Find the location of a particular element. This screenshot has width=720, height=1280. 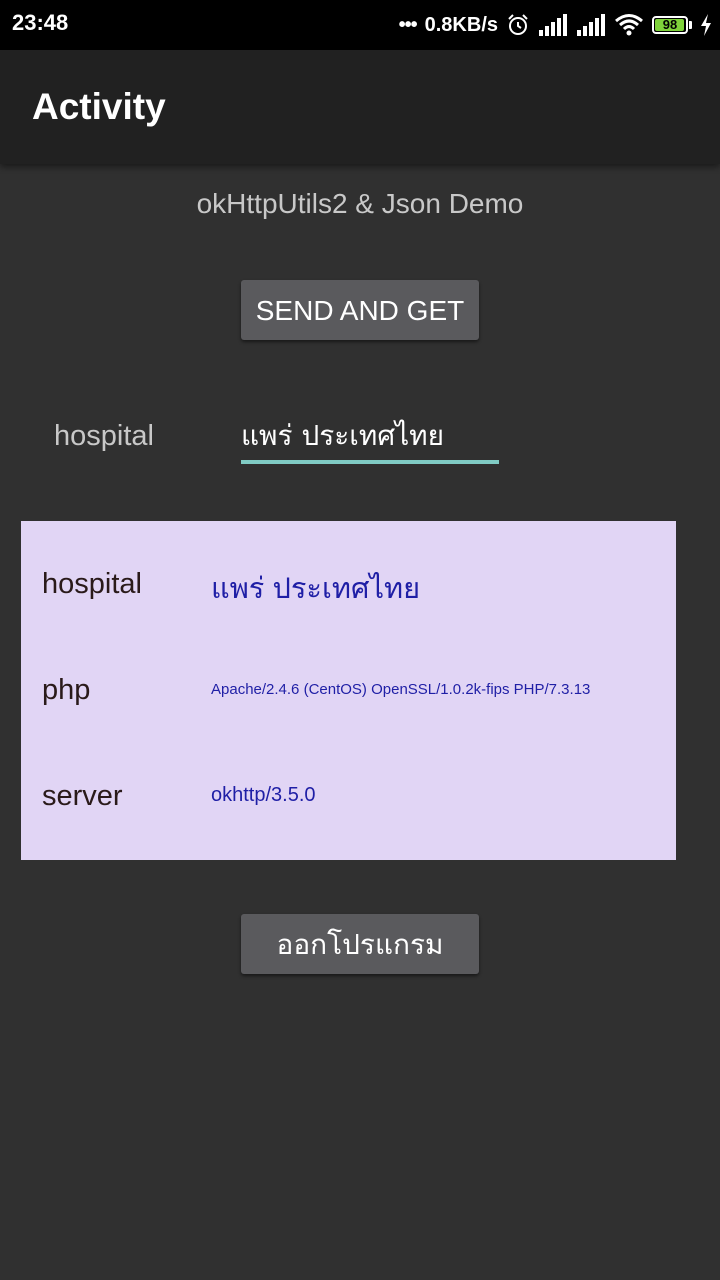

signal-icon is located at coordinates (553, 25).